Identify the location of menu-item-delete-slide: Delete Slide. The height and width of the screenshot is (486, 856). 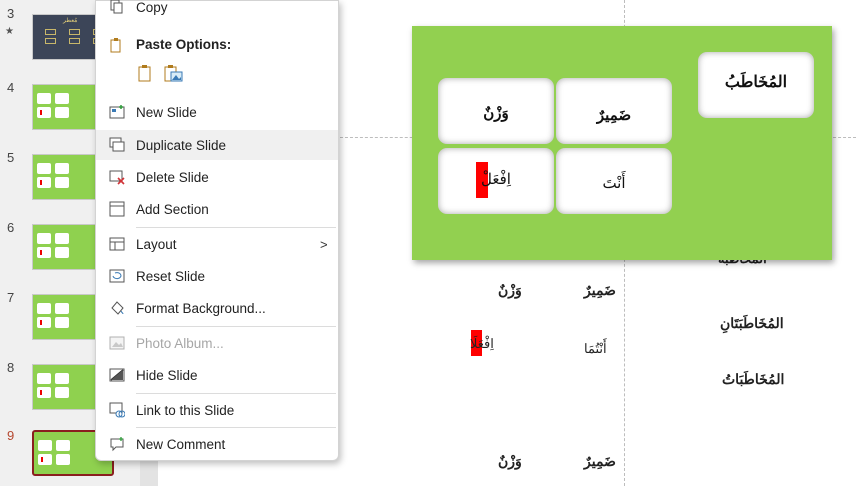
(217, 177).